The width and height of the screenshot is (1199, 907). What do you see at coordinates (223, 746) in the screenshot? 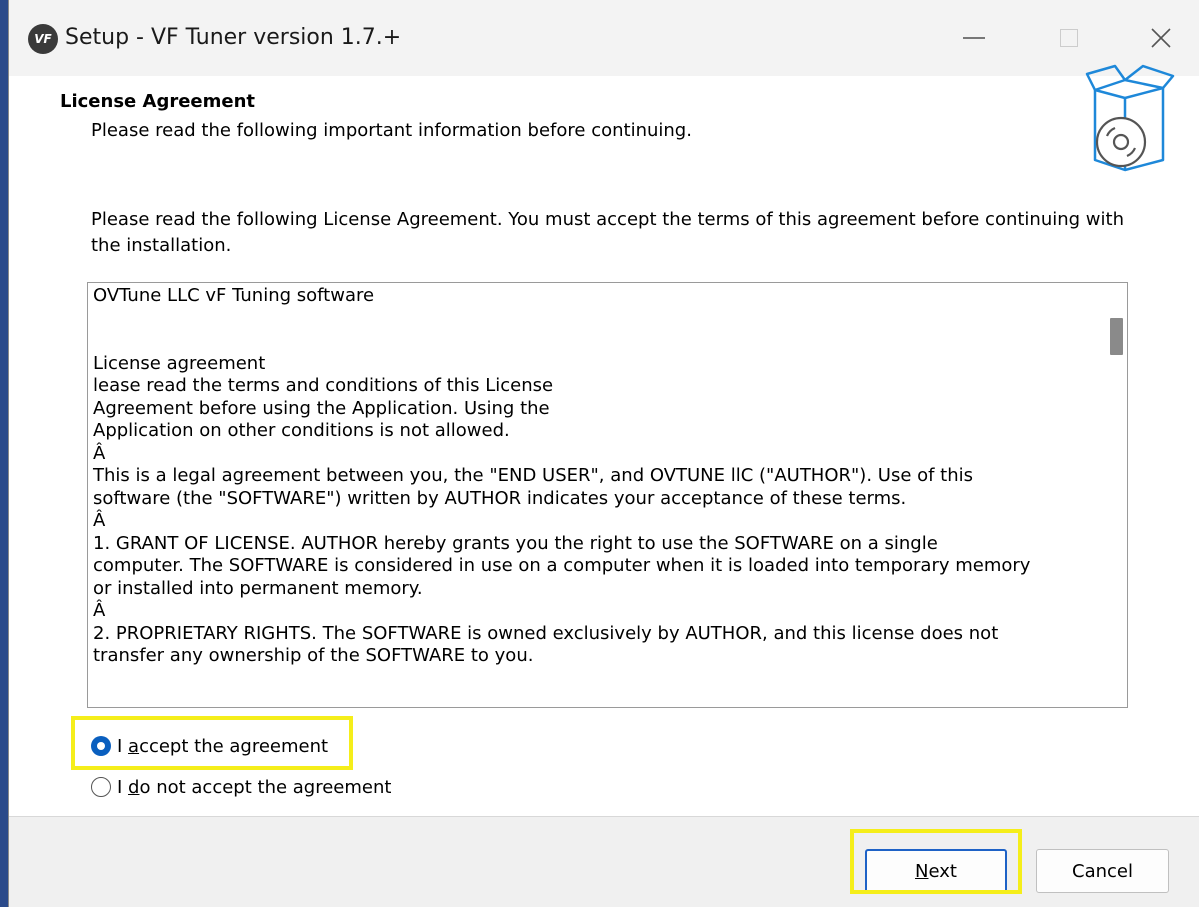
I see `accept-label: I accept the agreement` at bounding box center [223, 746].